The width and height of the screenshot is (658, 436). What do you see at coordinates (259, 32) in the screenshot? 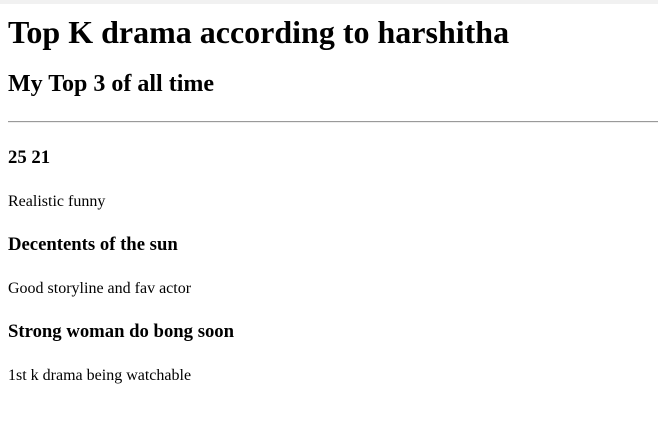
I see `page-title: Top K drama according to harshitha` at bounding box center [259, 32].